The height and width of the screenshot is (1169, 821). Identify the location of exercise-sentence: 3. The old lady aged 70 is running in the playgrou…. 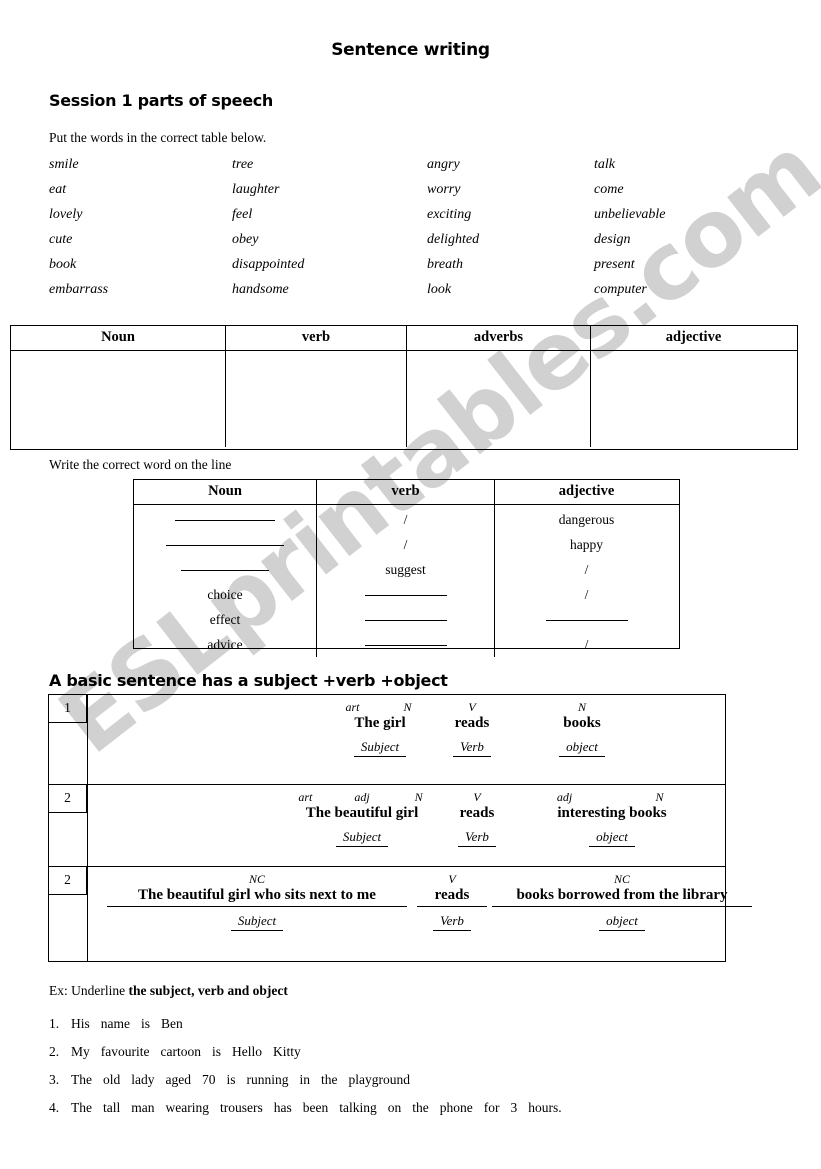
(424, 1080).